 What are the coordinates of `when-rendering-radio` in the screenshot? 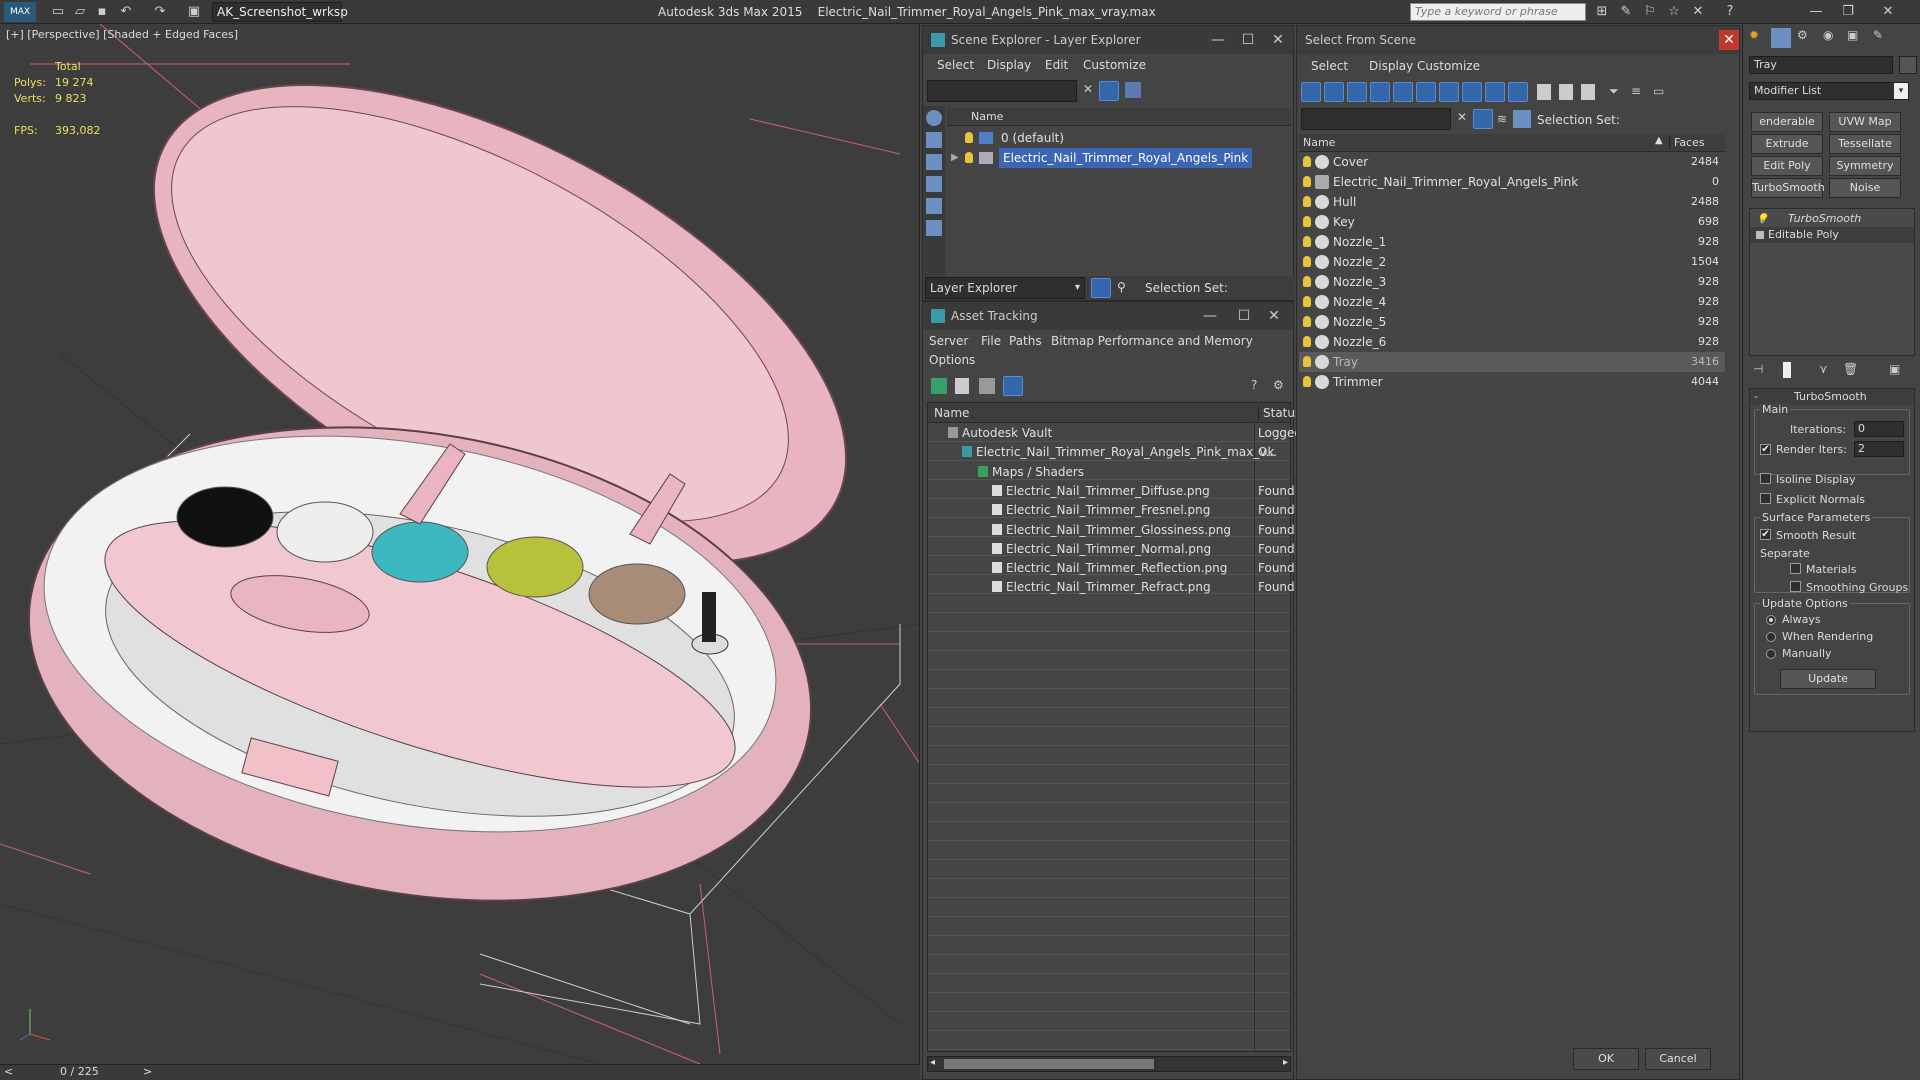 It's located at (1771, 637).